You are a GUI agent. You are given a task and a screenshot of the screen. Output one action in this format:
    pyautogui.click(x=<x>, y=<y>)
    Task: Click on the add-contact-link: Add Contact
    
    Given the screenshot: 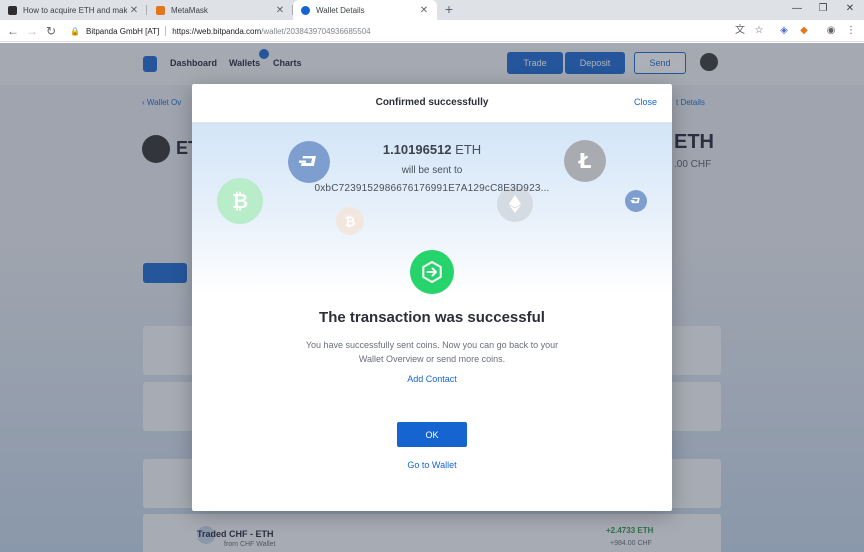 What is the action you would take?
    pyautogui.click(x=432, y=379)
    